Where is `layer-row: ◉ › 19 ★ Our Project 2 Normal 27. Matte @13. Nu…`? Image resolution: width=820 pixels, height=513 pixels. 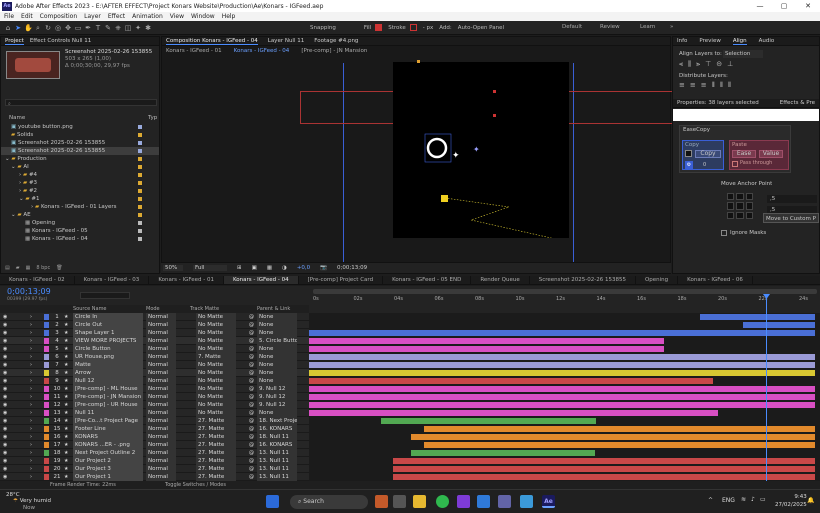
layer-row: ◉ › 19 ★ Our Project 2 Normal 27. Matte @13. Nu… is located at coordinates (154, 461).